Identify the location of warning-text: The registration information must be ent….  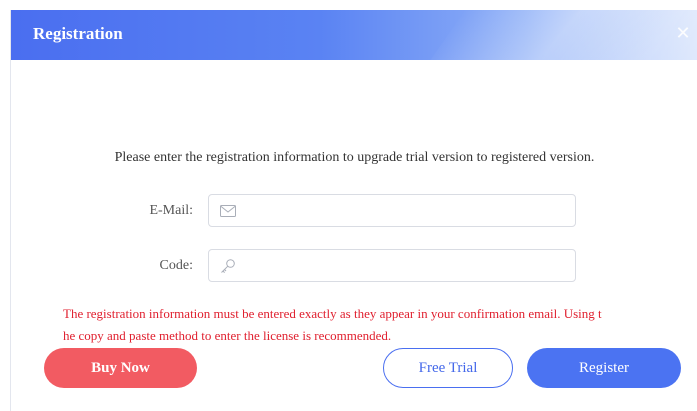
(363, 325).